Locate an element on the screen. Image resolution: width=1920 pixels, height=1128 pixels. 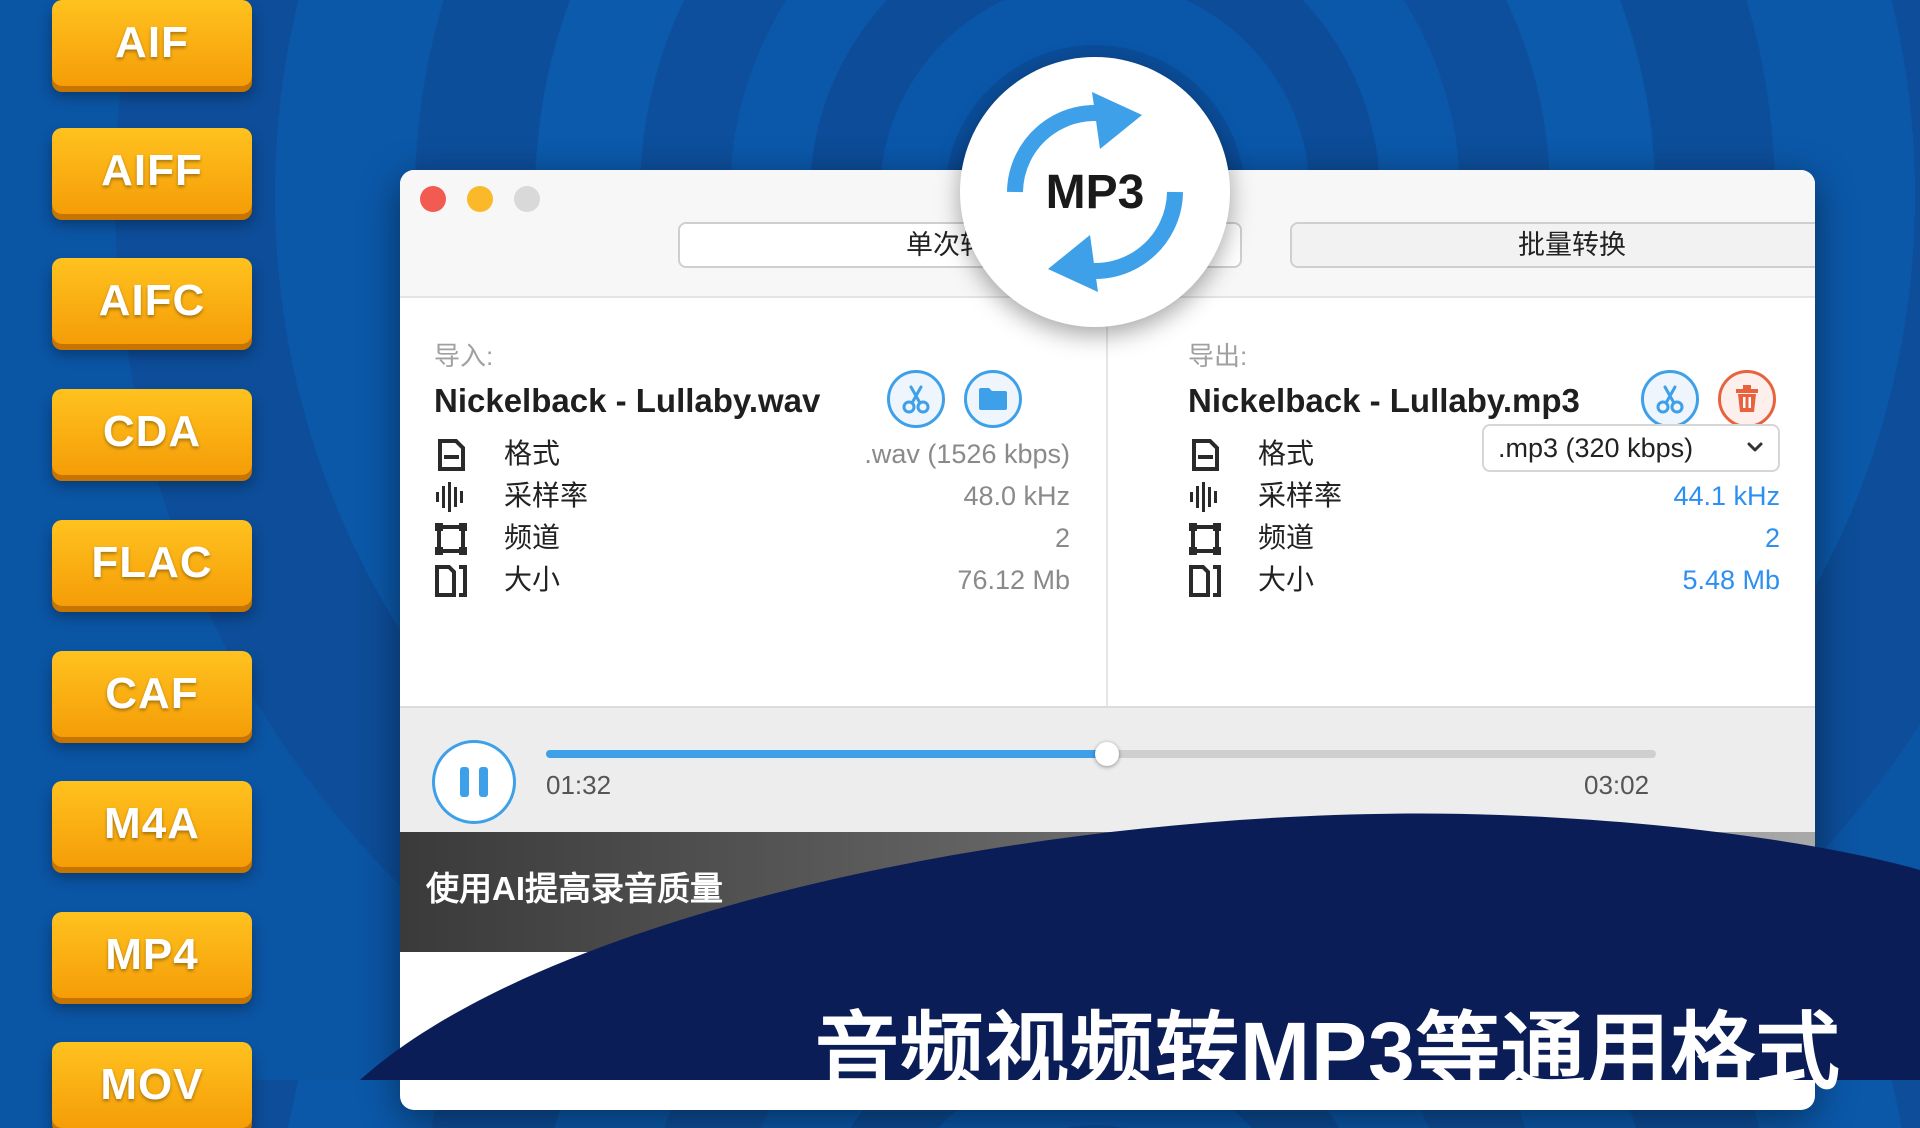
folder-icon is located at coordinates (993, 399).